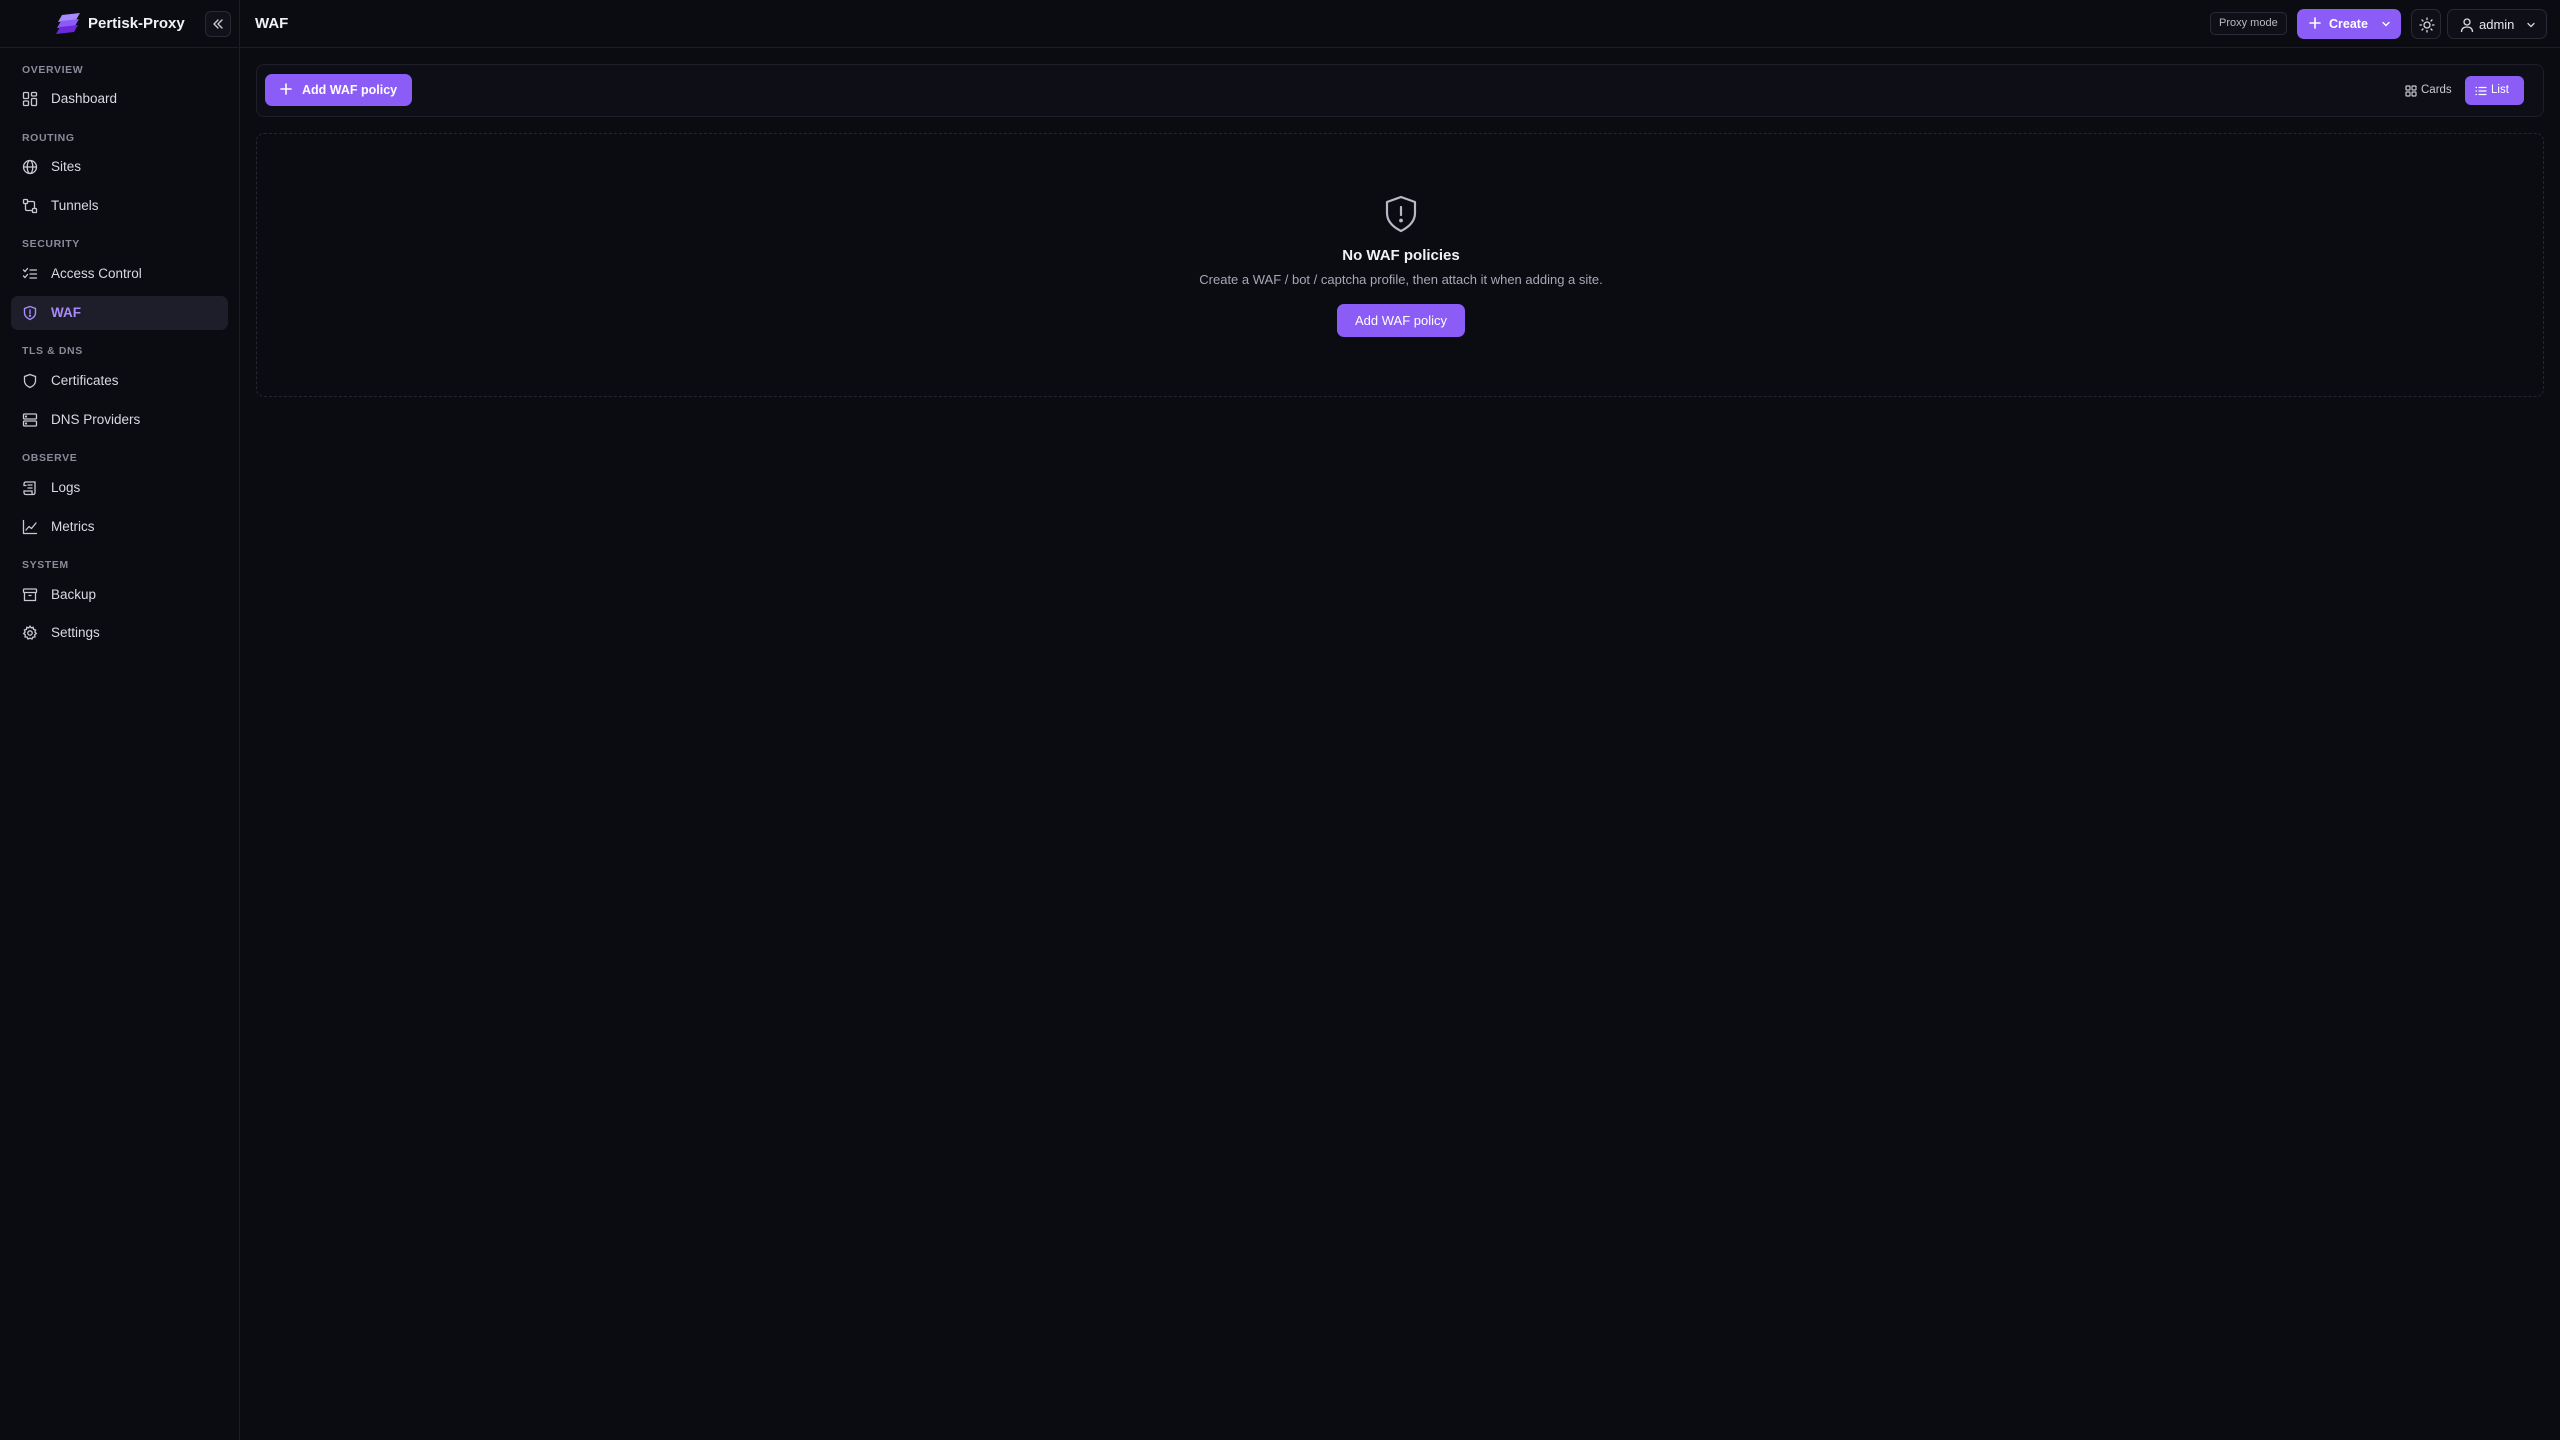 The height and width of the screenshot is (1440, 2560). Describe the element at coordinates (350, 90) in the screenshot. I see `add-waf-policy-label: Add WAF policy` at that location.